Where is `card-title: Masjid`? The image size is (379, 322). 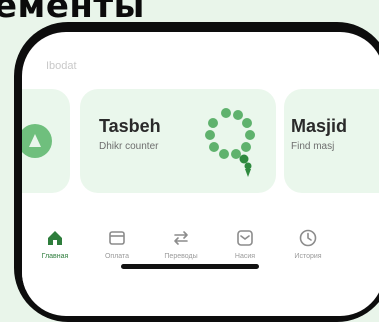 card-title: Masjid is located at coordinates (319, 126).